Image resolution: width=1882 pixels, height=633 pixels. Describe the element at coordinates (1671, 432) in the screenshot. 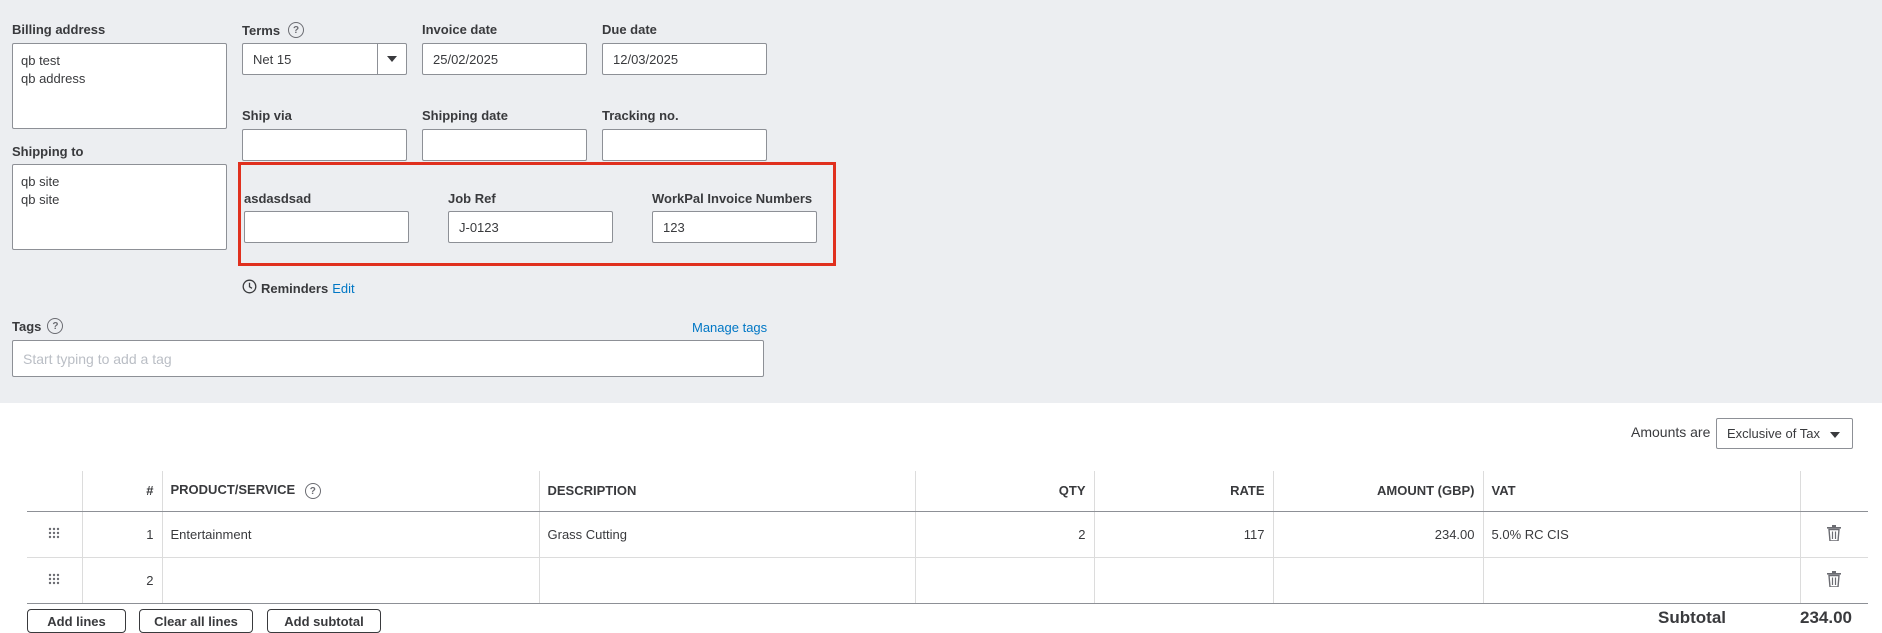

I see `amounts-are-label: Amounts are` at that location.